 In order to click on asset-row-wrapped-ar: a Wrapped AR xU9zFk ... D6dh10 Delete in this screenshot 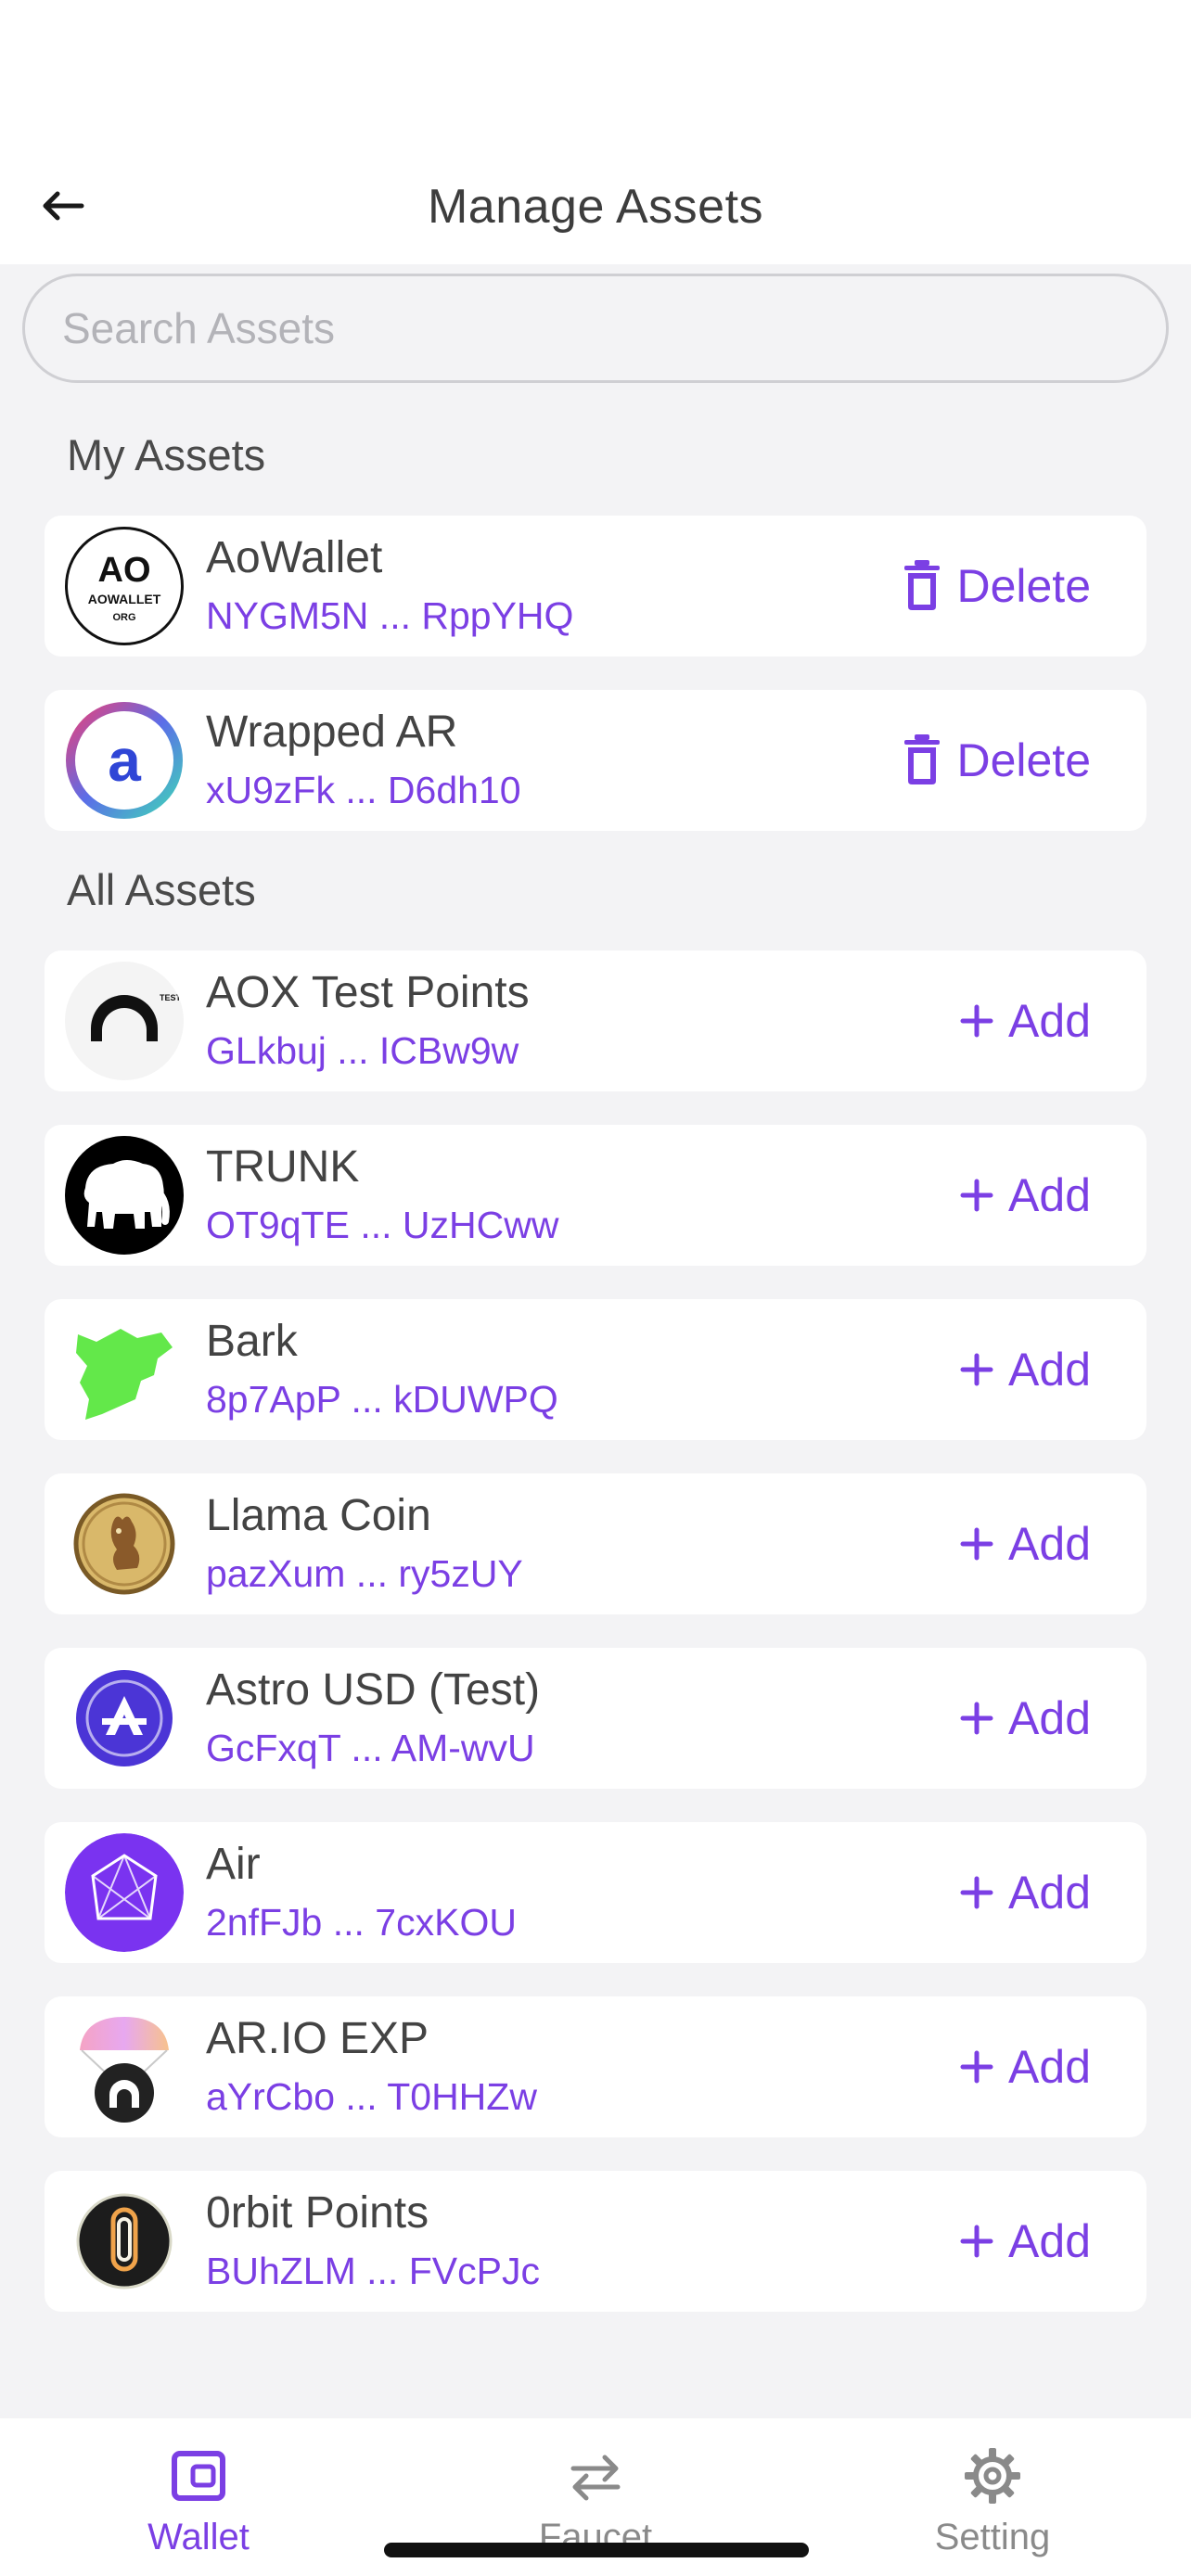, I will do `click(595, 760)`.